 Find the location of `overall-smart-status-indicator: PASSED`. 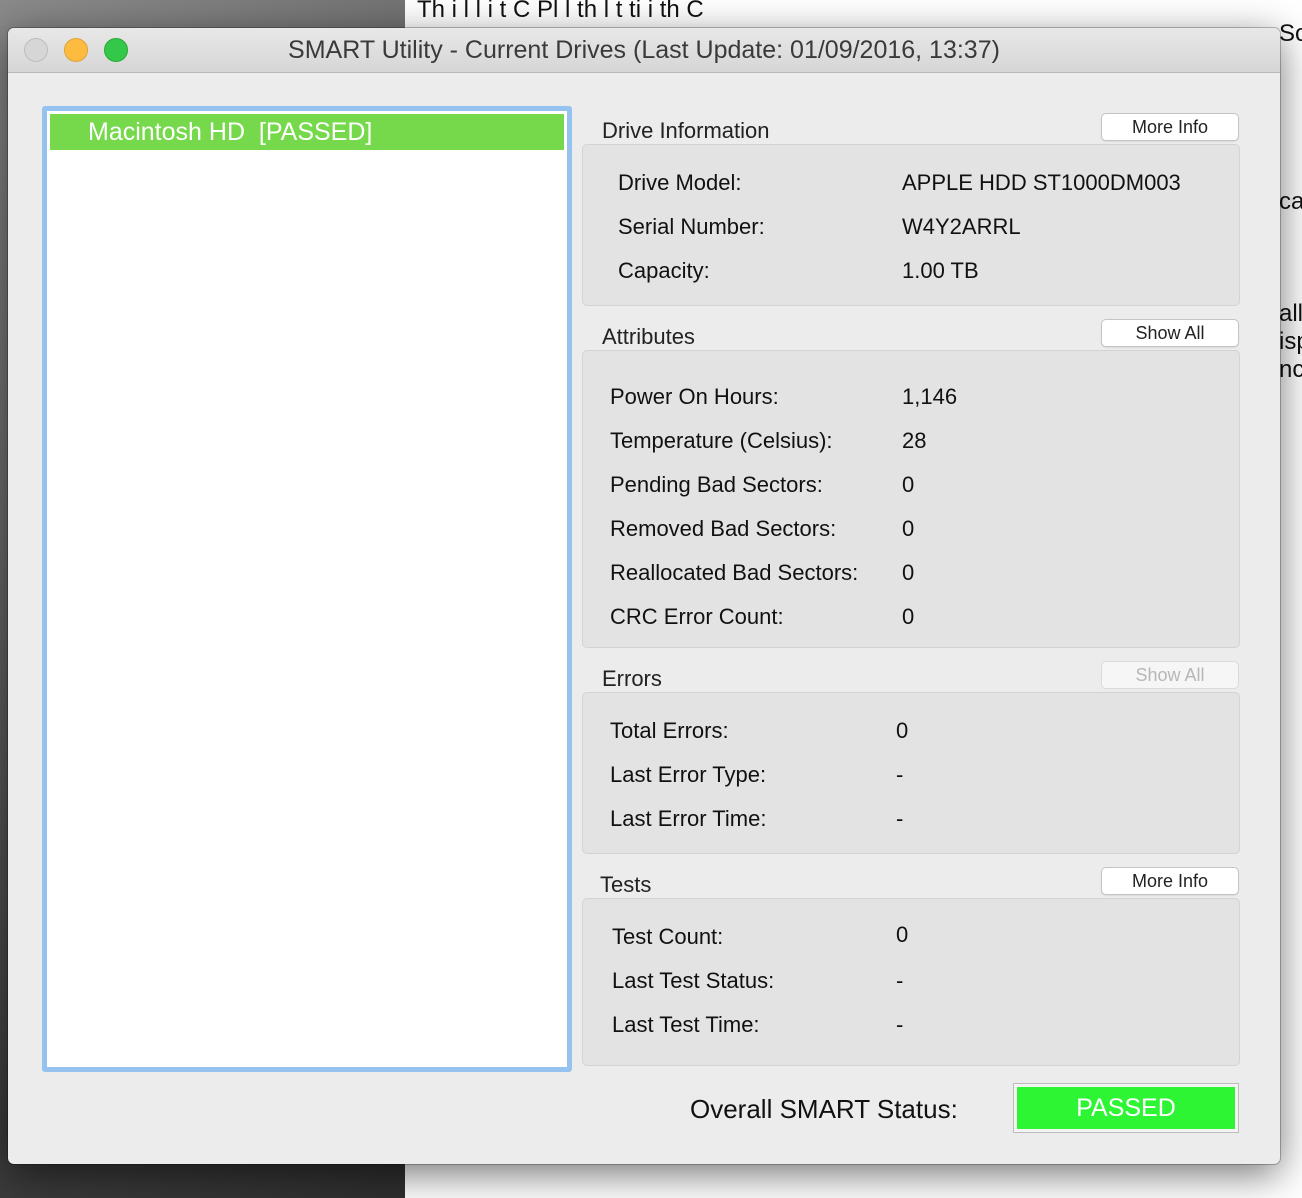

overall-smart-status-indicator: PASSED is located at coordinates (1126, 1108).